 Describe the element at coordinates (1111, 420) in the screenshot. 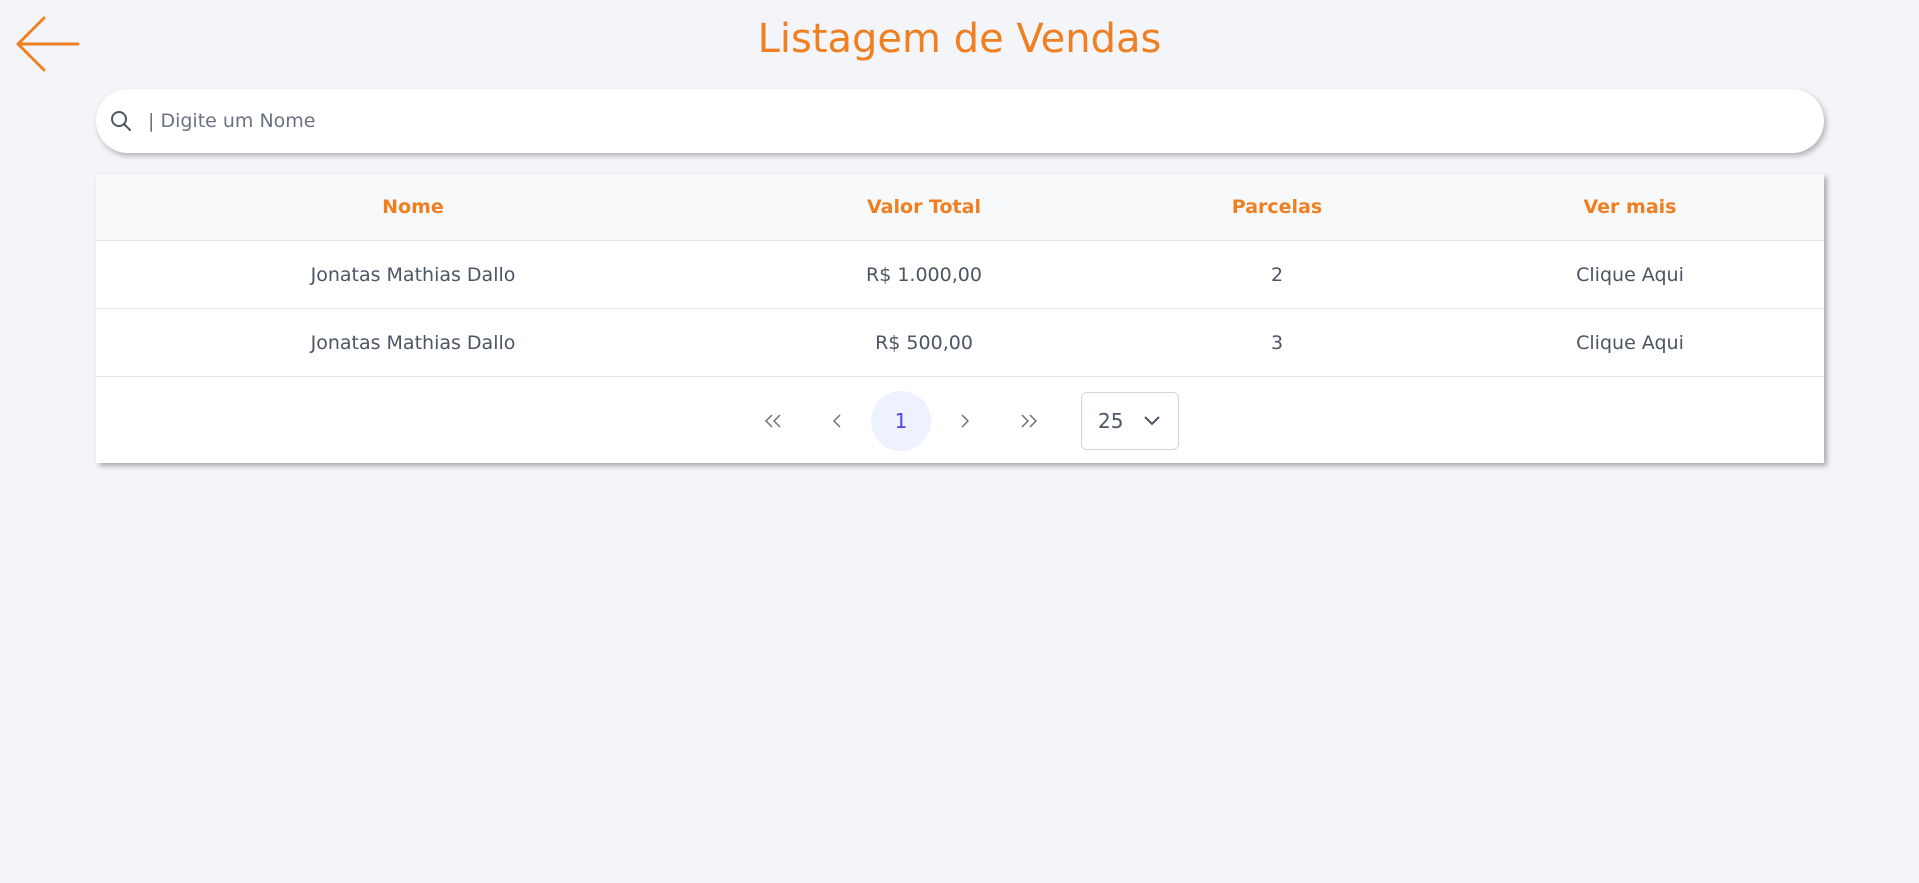

I see `rows-per-page-value: 25` at that location.